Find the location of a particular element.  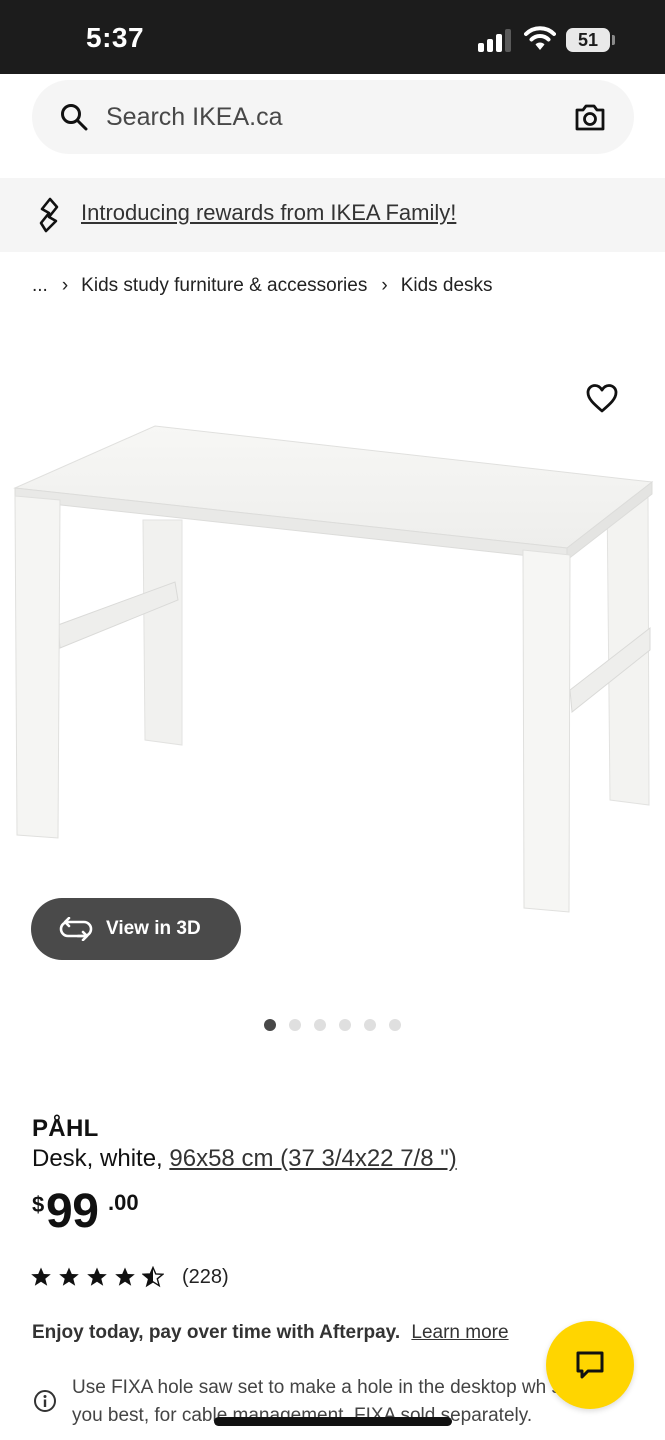

product-description: Desk, white, 96x58 cm (37 3/4x22 7/8 ") is located at coordinates (244, 1159).